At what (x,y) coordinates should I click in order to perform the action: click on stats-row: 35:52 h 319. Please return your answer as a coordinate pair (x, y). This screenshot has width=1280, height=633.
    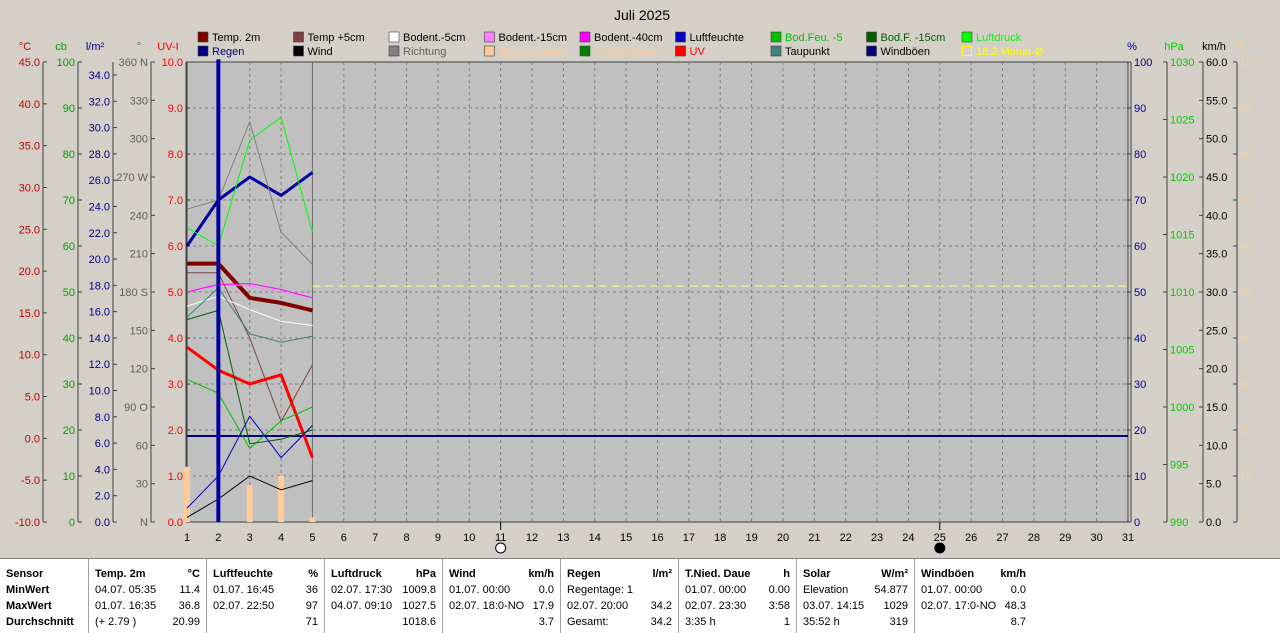
    Looking at the image, I should click on (855, 622).